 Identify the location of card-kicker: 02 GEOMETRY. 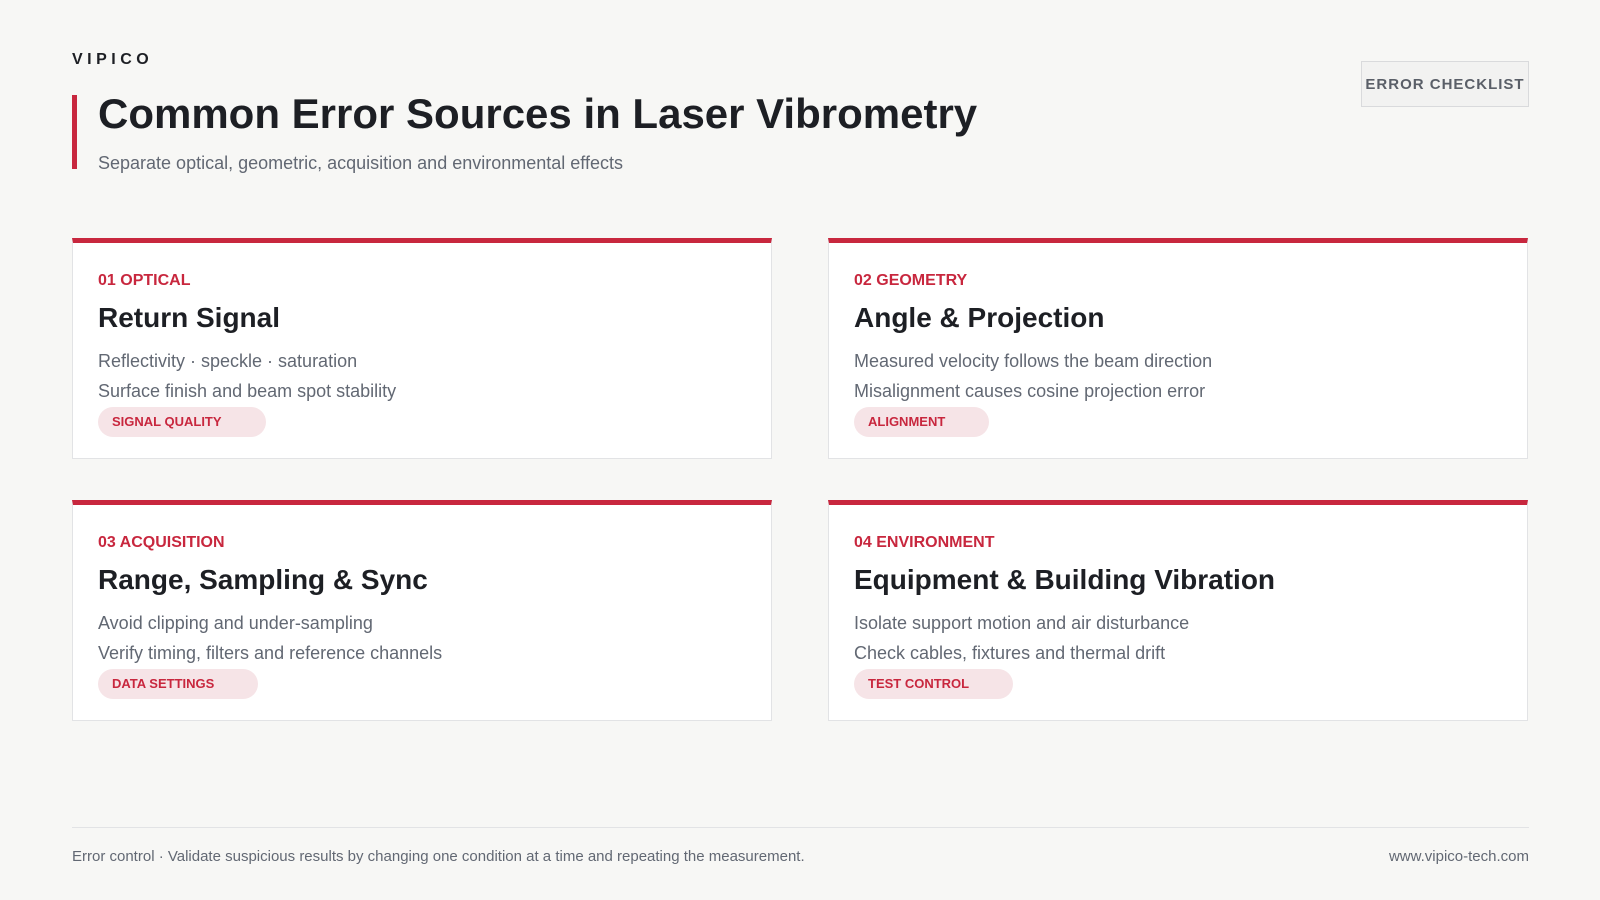
(911, 280).